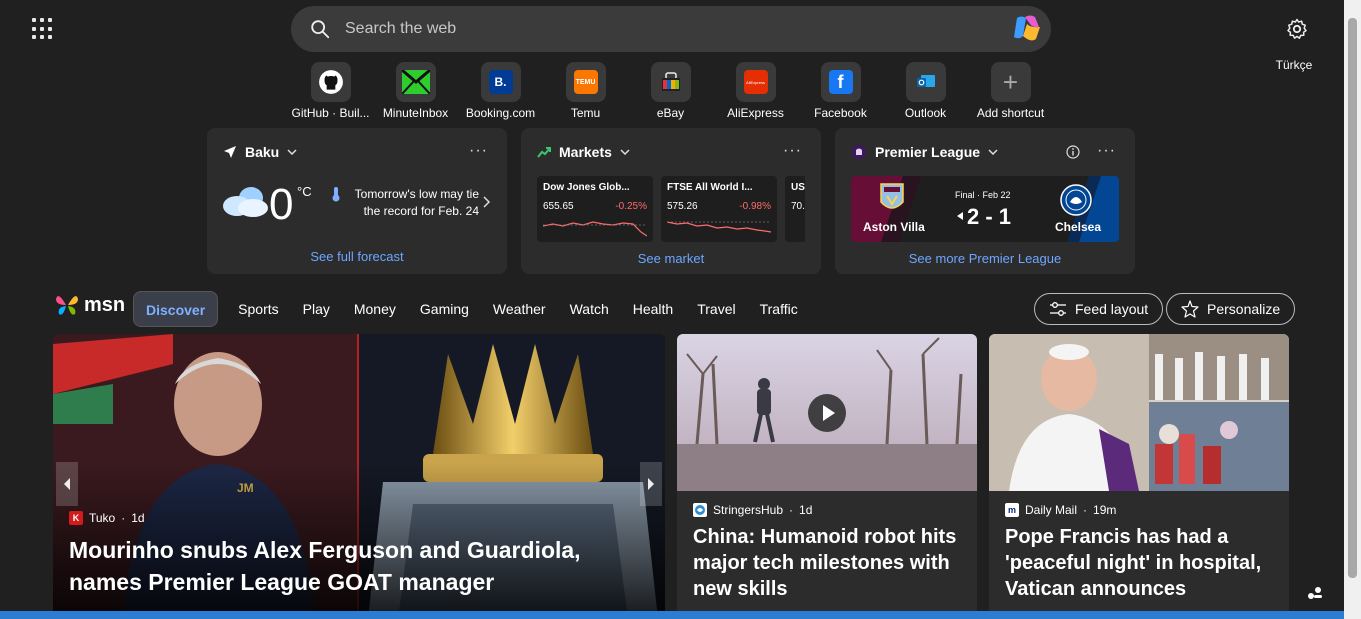 Image resolution: width=1361 pixels, height=619 pixels. I want to click on shortcut-facebook: f Facebook, so click(840, 91).